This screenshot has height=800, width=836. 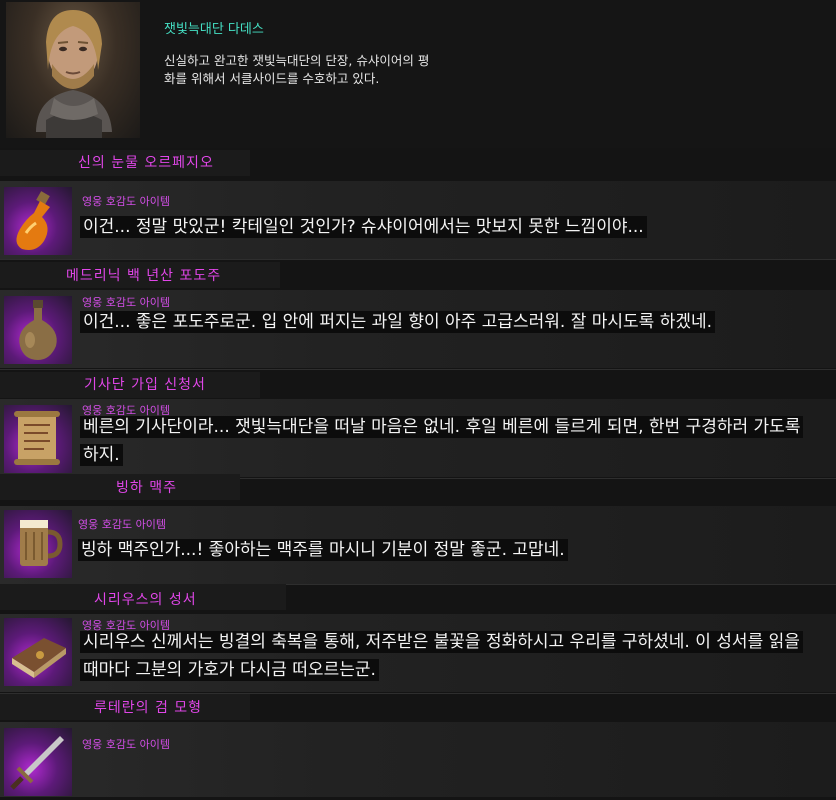 What do you see at coordinates (438, 550) in the screenshot?
I see `item-dialog: 빙하 맥주인가...! 좋아하는 맥주를 마시니 기분이 정말 좋군. 고맙네.` at bounding box center [438, 550].